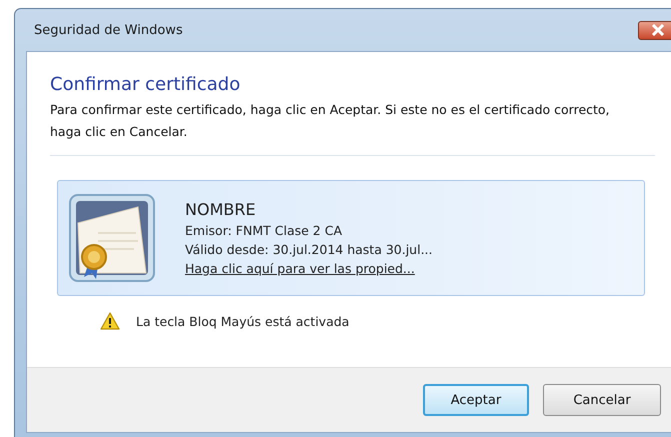 This screenshot has height=437, width=671. I want to click on dialog-heading: Confirmar certificado, so click(146, 84).